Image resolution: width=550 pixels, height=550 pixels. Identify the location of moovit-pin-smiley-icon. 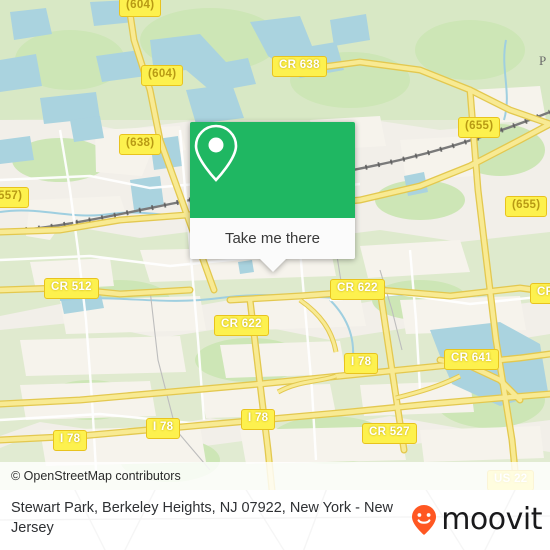
(424, 520).